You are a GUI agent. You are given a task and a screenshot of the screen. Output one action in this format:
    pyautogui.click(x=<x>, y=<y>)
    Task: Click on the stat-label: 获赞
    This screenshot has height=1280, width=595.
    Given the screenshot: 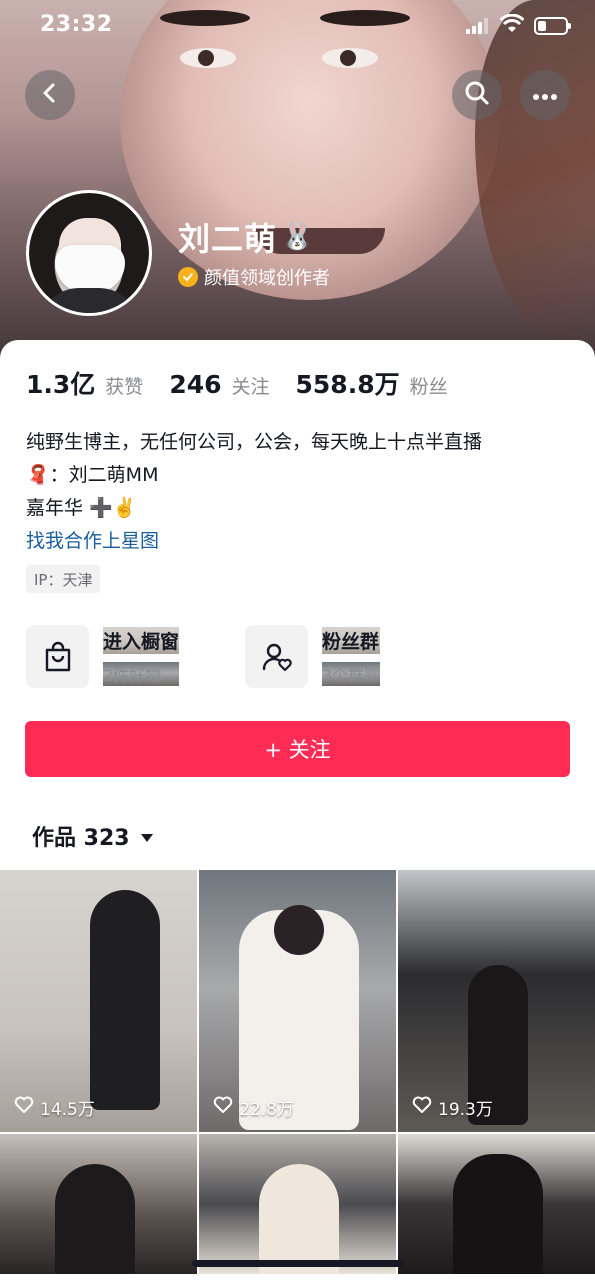 What is the action you would take?
    pyautogui.click(x=124, y=387)
    